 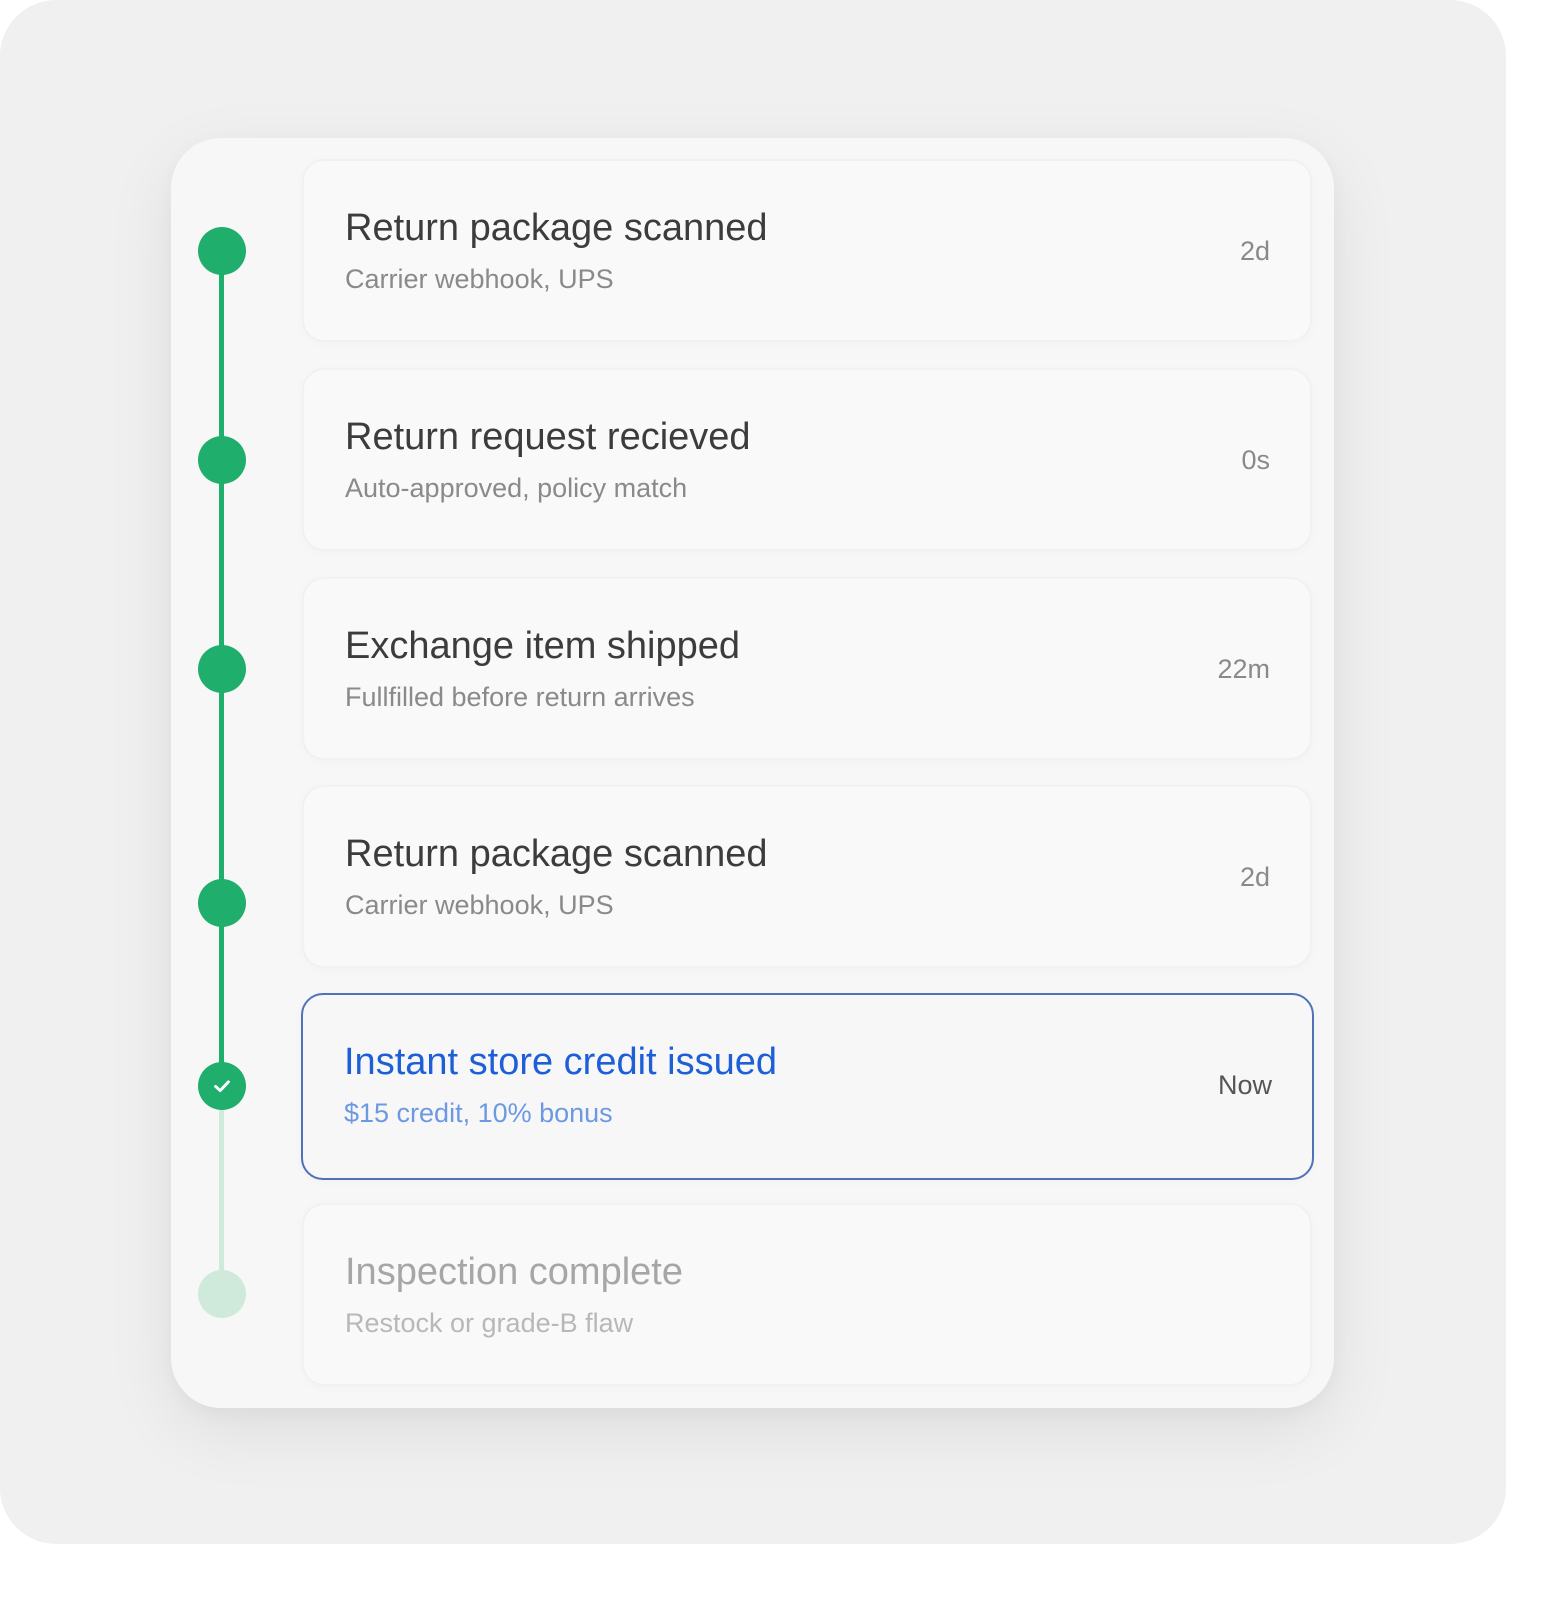 What do you see at coordinates (478, 1113) in the screenshot?
I see `event-subtitle: $15 credit, 10% bonus` at bounding box center [478, 1113].